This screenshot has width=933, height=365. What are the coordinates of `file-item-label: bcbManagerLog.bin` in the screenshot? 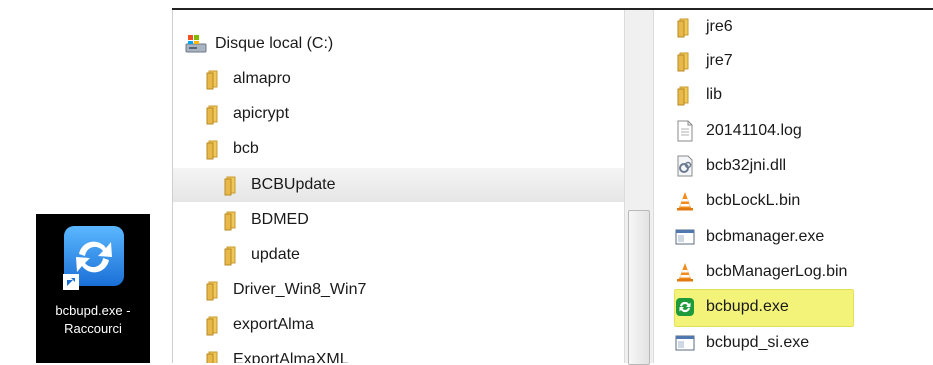 It's located at (777, 271).